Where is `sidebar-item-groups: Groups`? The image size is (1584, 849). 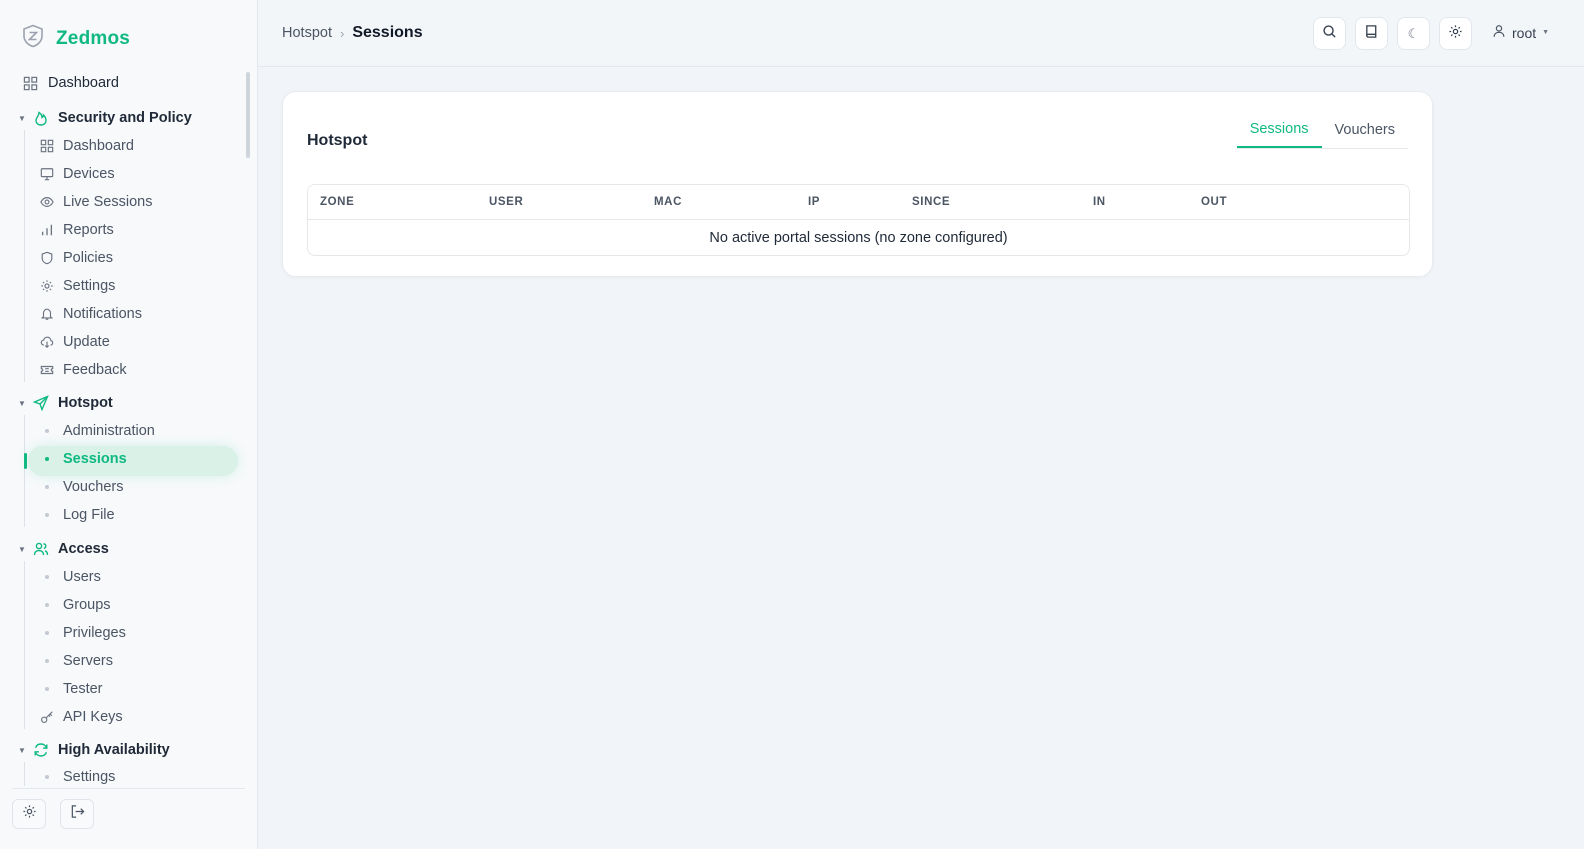
sidebar-item-groups: Groups is located at coordinates (75, 605).